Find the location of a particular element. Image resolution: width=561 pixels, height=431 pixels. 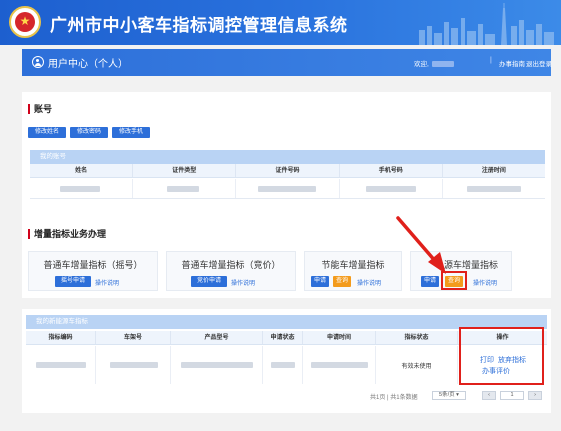

apply-status-cell is located at coordinates (283, 365).